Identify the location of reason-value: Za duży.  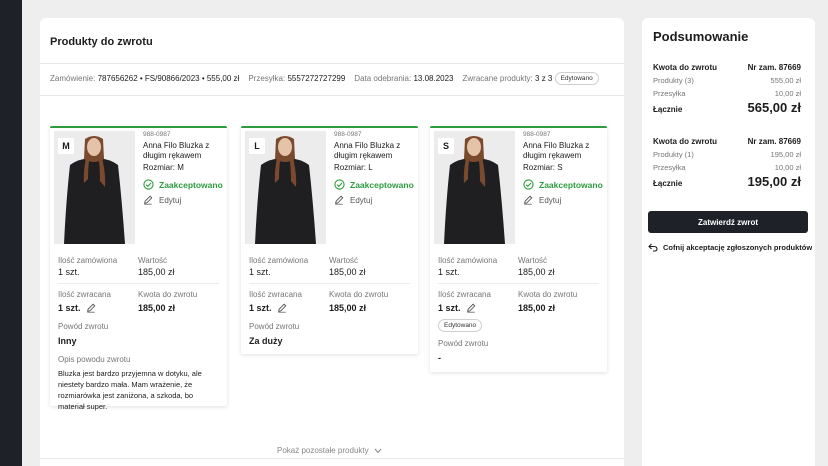
(266, 341).